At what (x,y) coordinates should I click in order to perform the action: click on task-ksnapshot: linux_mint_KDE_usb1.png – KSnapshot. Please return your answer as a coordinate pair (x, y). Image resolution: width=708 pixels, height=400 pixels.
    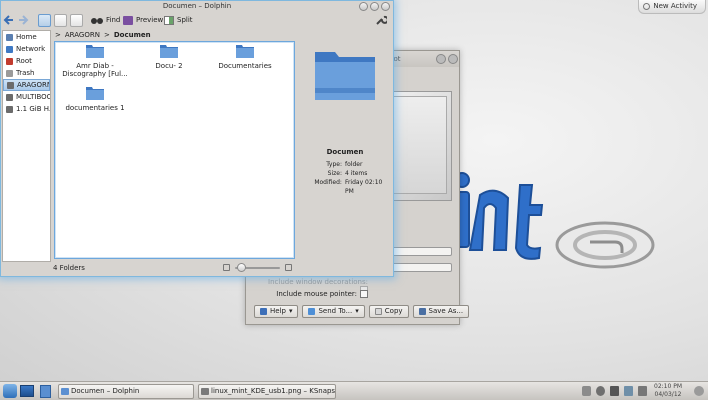
    Looking at the image, I should click on (267, 391).